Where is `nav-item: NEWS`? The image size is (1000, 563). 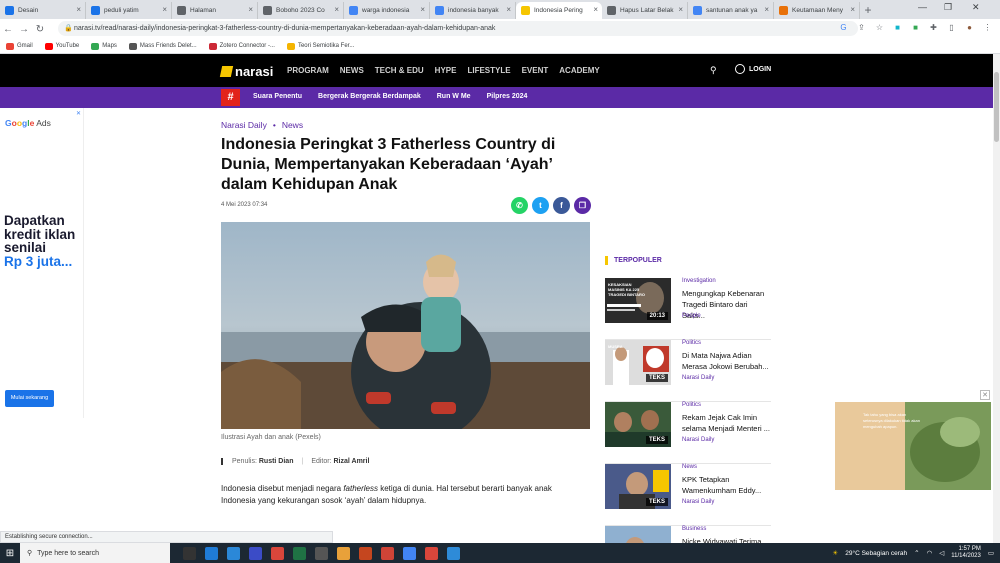 nav-item: NEWS is located at coordinates (352, 70).